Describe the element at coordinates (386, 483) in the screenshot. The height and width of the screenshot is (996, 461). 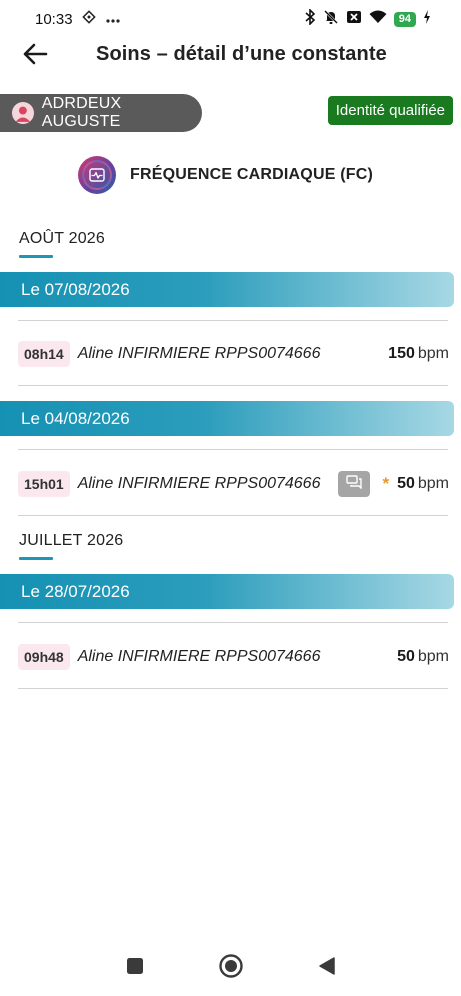
I see `abnormal-flag: *` at that location.